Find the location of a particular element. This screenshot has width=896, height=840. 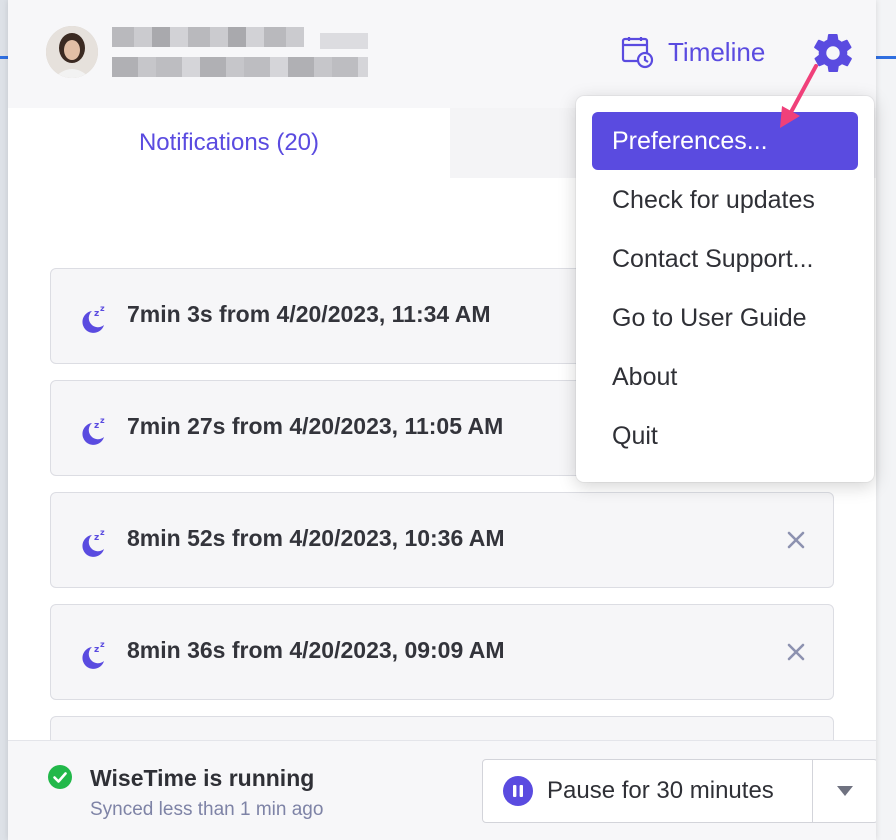

menu-item-quit: Quit is located at coordinates (725, 436).